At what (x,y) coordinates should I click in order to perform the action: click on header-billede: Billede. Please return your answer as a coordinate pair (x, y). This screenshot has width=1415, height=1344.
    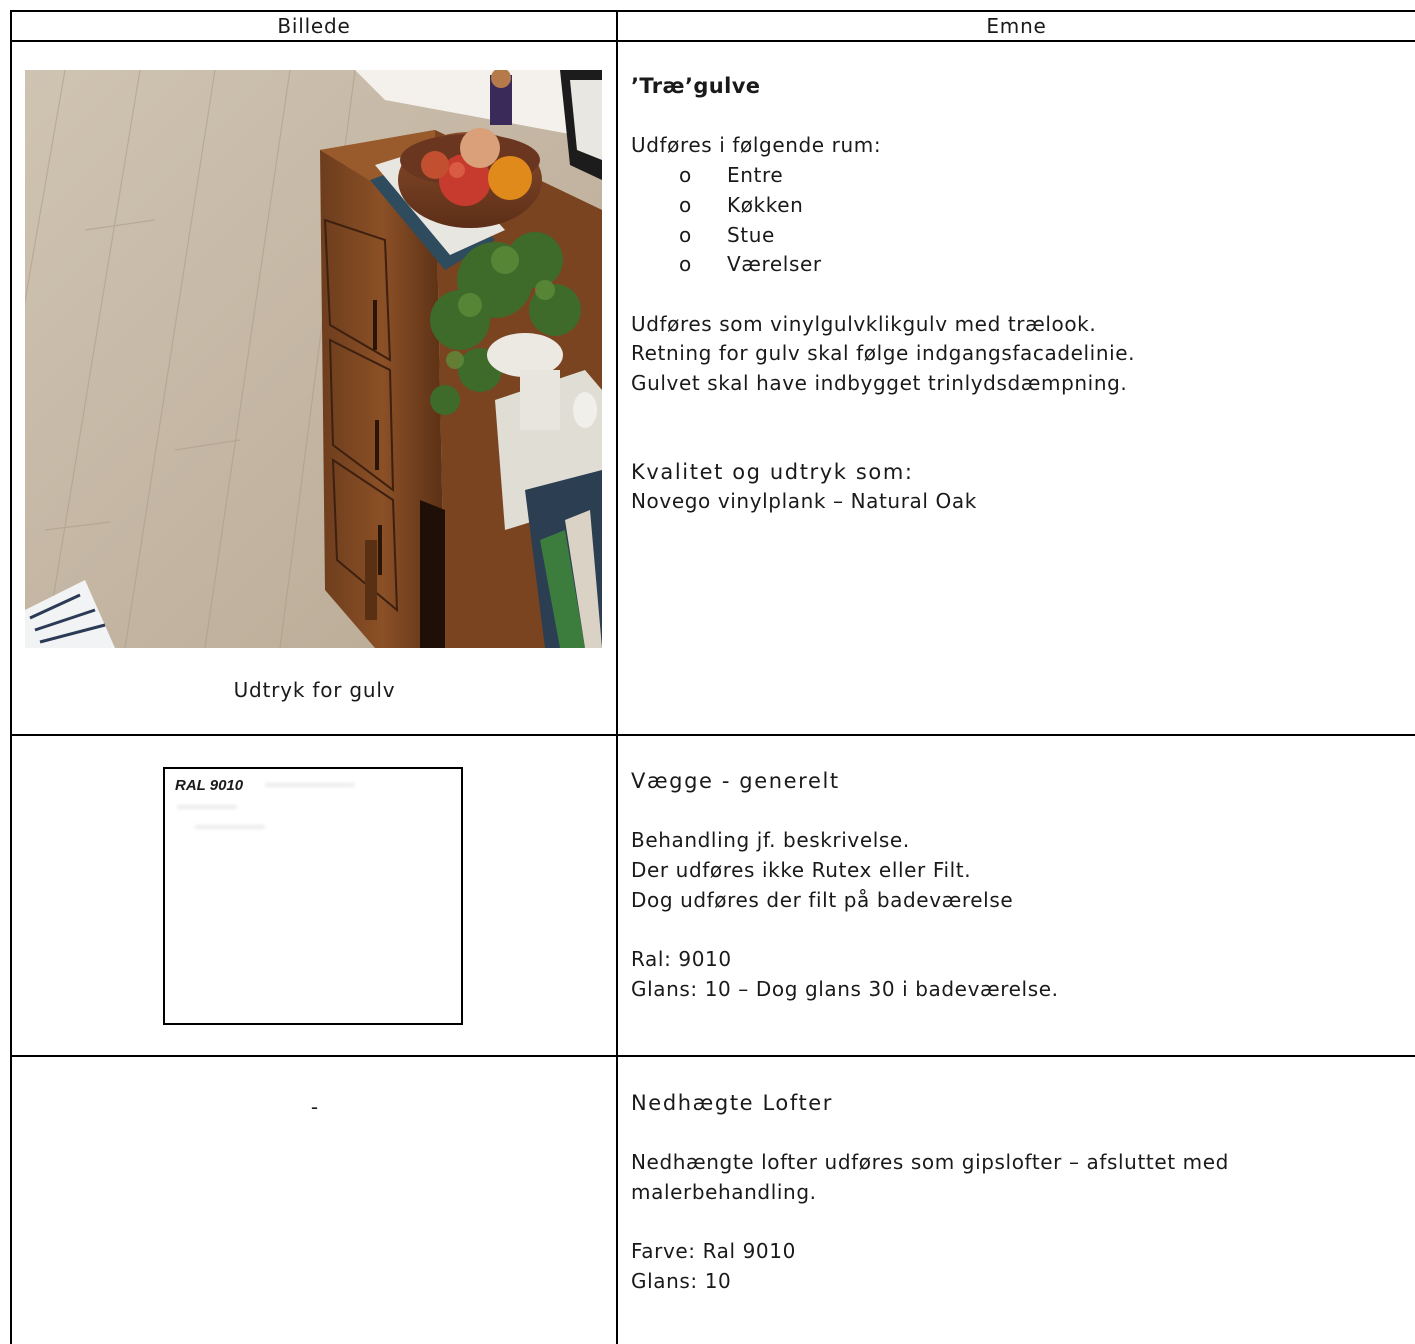
    Looking at the image, I should click on (314, 26).